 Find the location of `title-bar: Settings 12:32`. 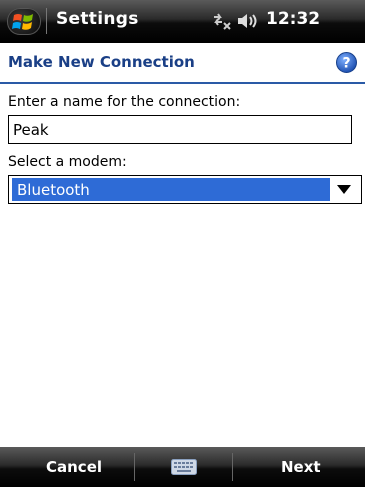

title-bar: Settings 12:32 is located at coordinates (182, 21).